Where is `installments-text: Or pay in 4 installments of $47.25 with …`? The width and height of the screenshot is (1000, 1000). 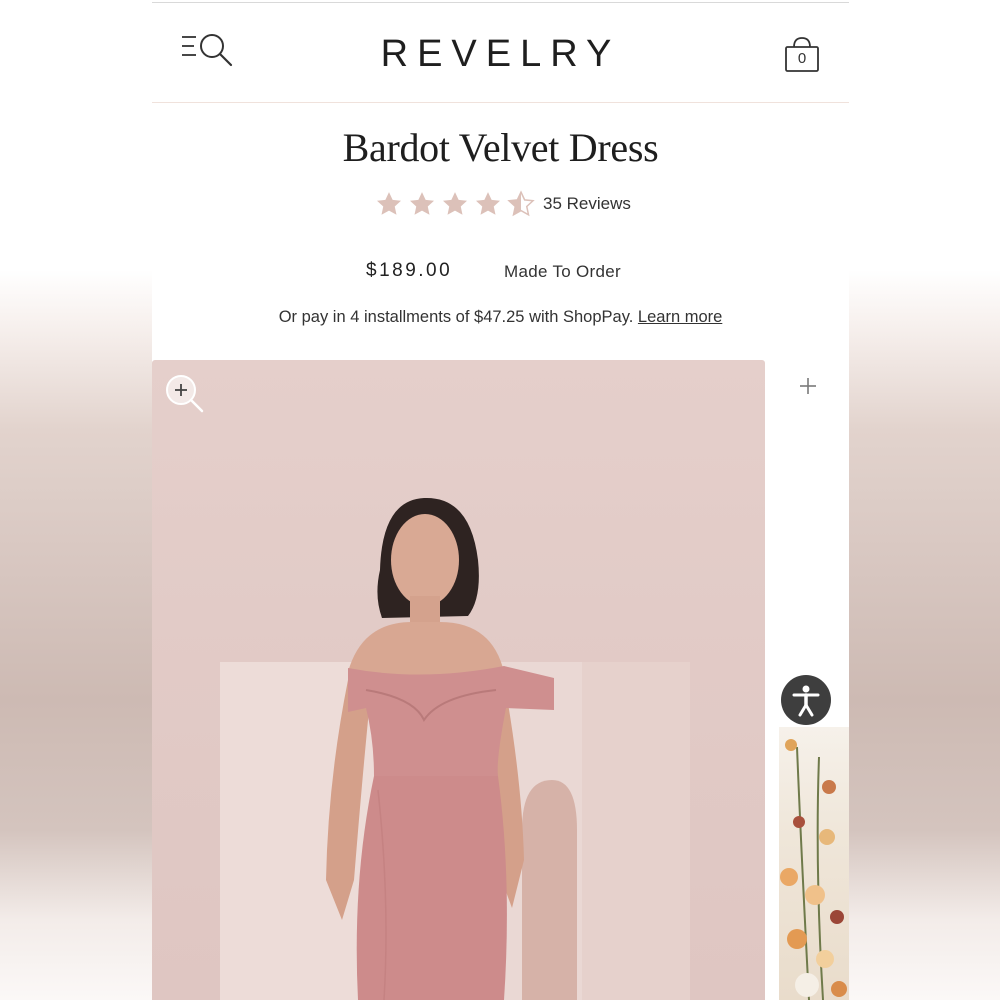
installments-text: Or pay in 4 installments of $47.25 with … is located at coordinates (456, 317).